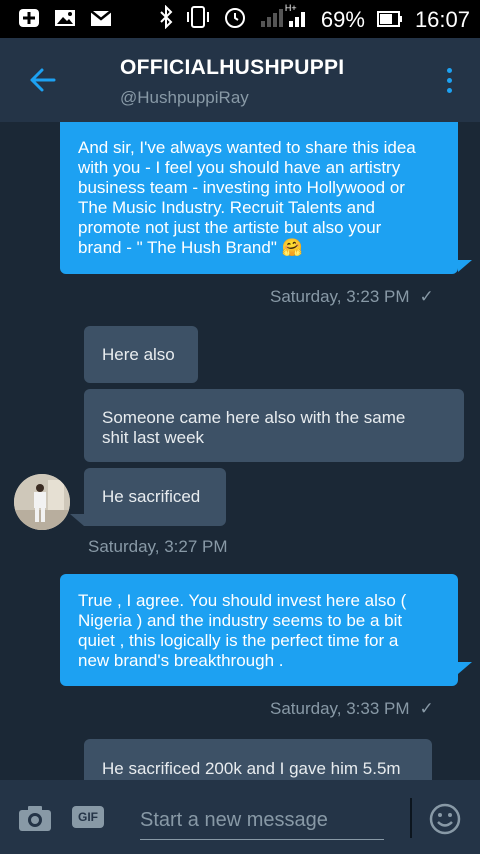 This screenshot has width=480, height=854. What do you see at coordinates (166, 19) in the screenshot?
I see `bluetooth-icon` at bounding box center [166, 19].